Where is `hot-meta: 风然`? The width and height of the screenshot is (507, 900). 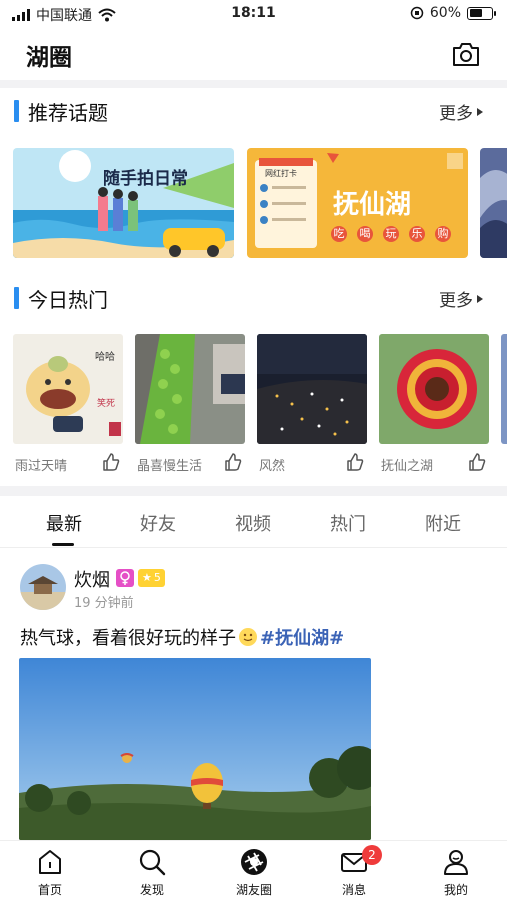
hot-meta: 风然 is located at coordinates (312, 463).